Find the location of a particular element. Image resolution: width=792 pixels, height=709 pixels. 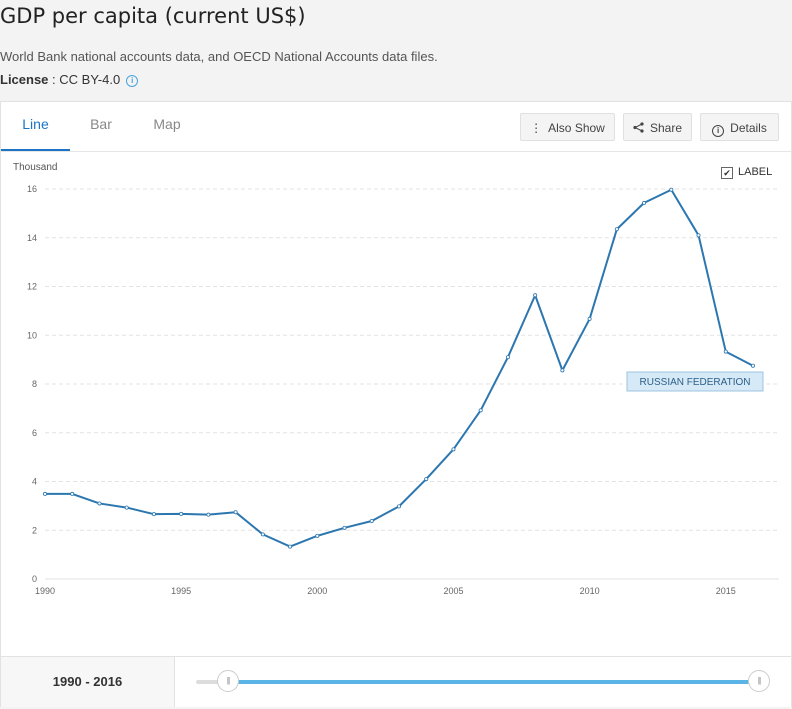

slider-handle-start: ||| is located at coordinates (228, 681).